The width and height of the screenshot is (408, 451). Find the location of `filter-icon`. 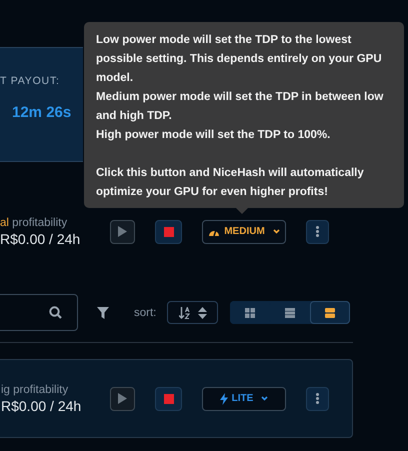

filter-icon is located at coordinates (103, 312).